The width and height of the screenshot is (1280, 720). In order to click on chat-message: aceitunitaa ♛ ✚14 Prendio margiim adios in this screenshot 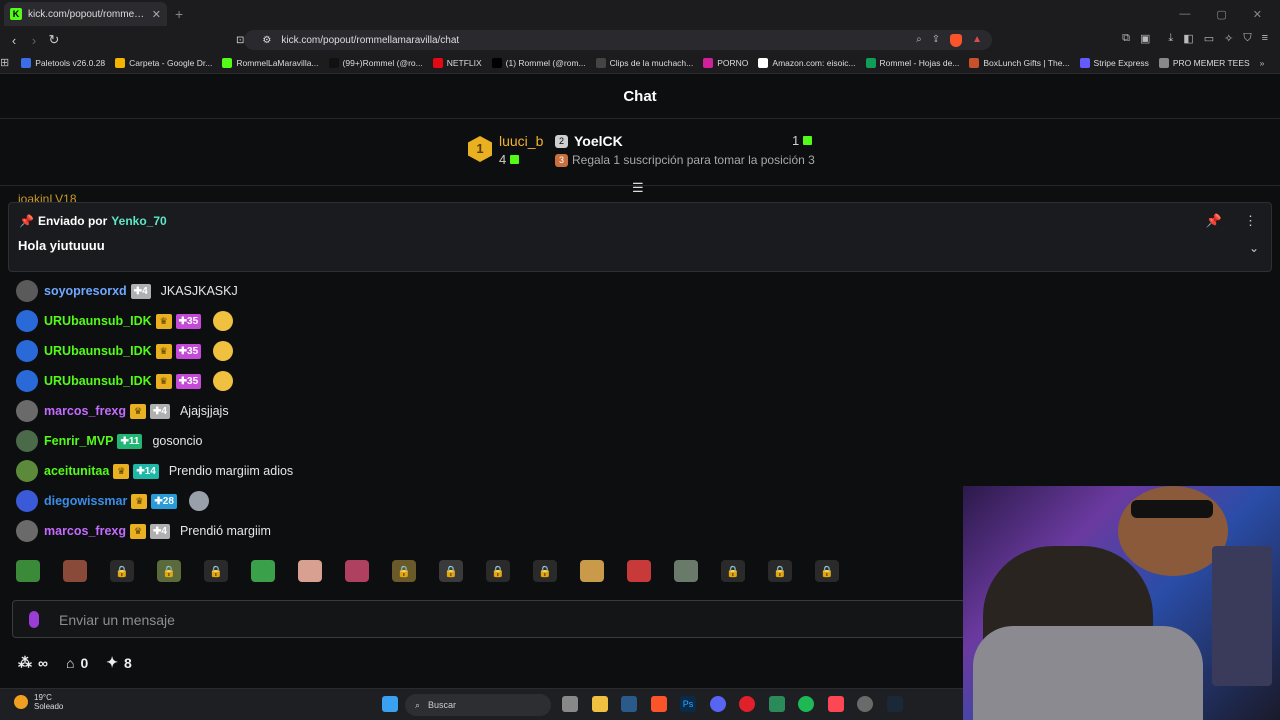, I will do `click(154, 471)`.